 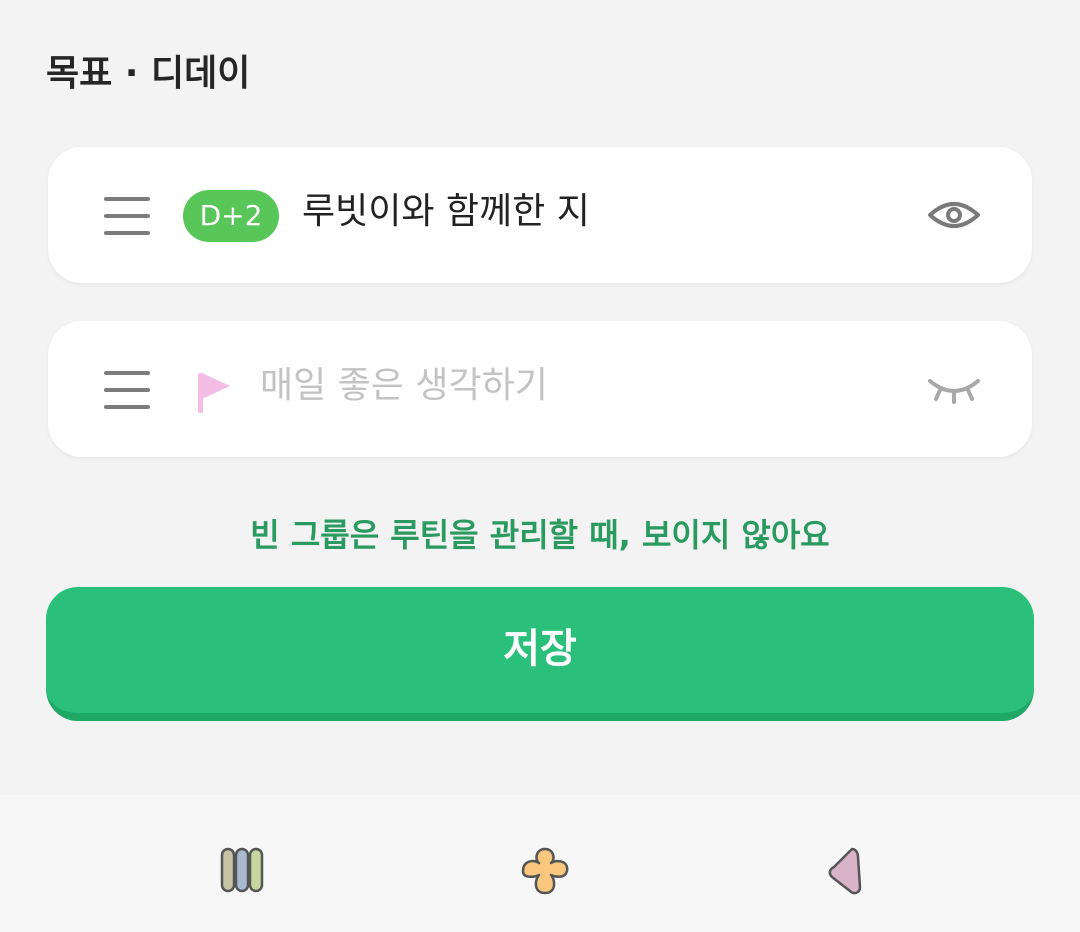 What do you see at coordinates (540, 535) in the screenshot?
I see `hint-text: 빈 그룹은 루틴을 관리할 때, 보이지 않아요` at bounding box center [540, 535].